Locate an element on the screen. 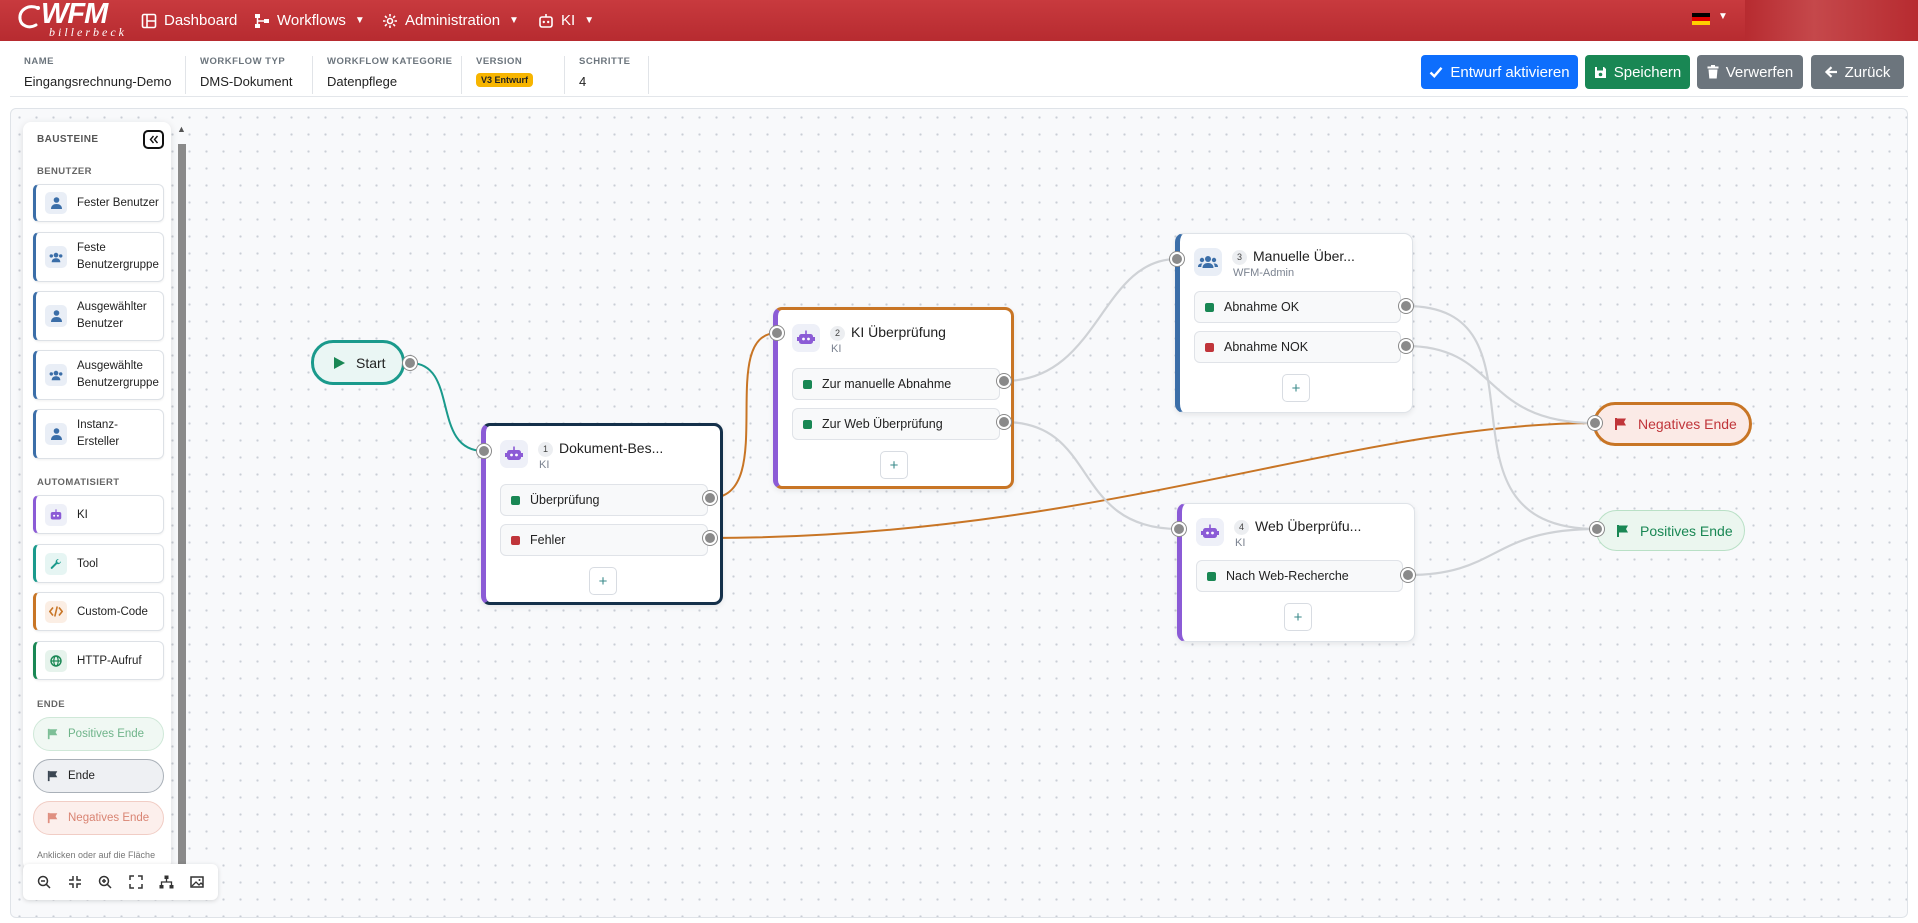 The width and height of the screenshot is (1918, 923). negative-end-node: Negatives Ende is located at coordinates (1672, 424).